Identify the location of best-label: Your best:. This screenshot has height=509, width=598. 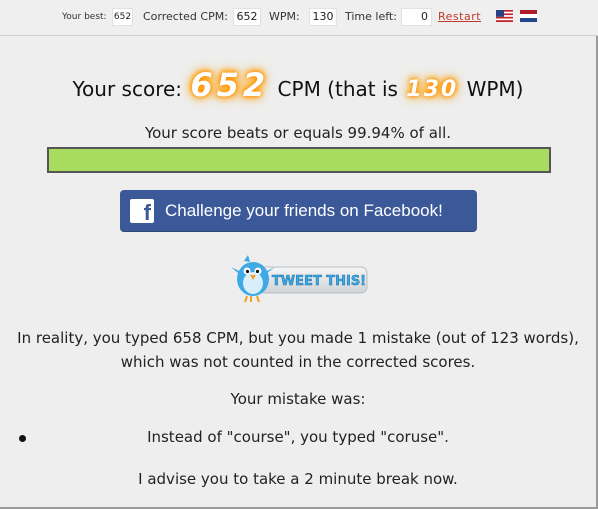
(84, 17).